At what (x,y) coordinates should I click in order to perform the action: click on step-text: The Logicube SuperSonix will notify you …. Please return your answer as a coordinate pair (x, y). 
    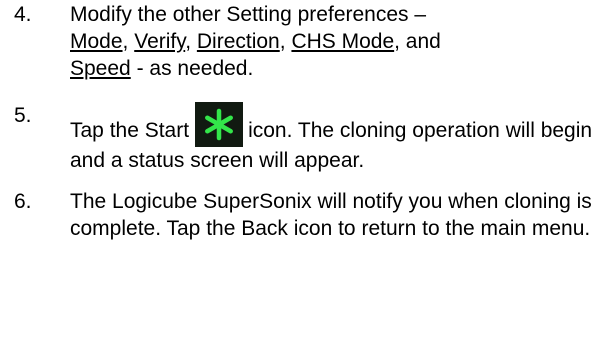
    Looking at the image, I should click on (331, 215).